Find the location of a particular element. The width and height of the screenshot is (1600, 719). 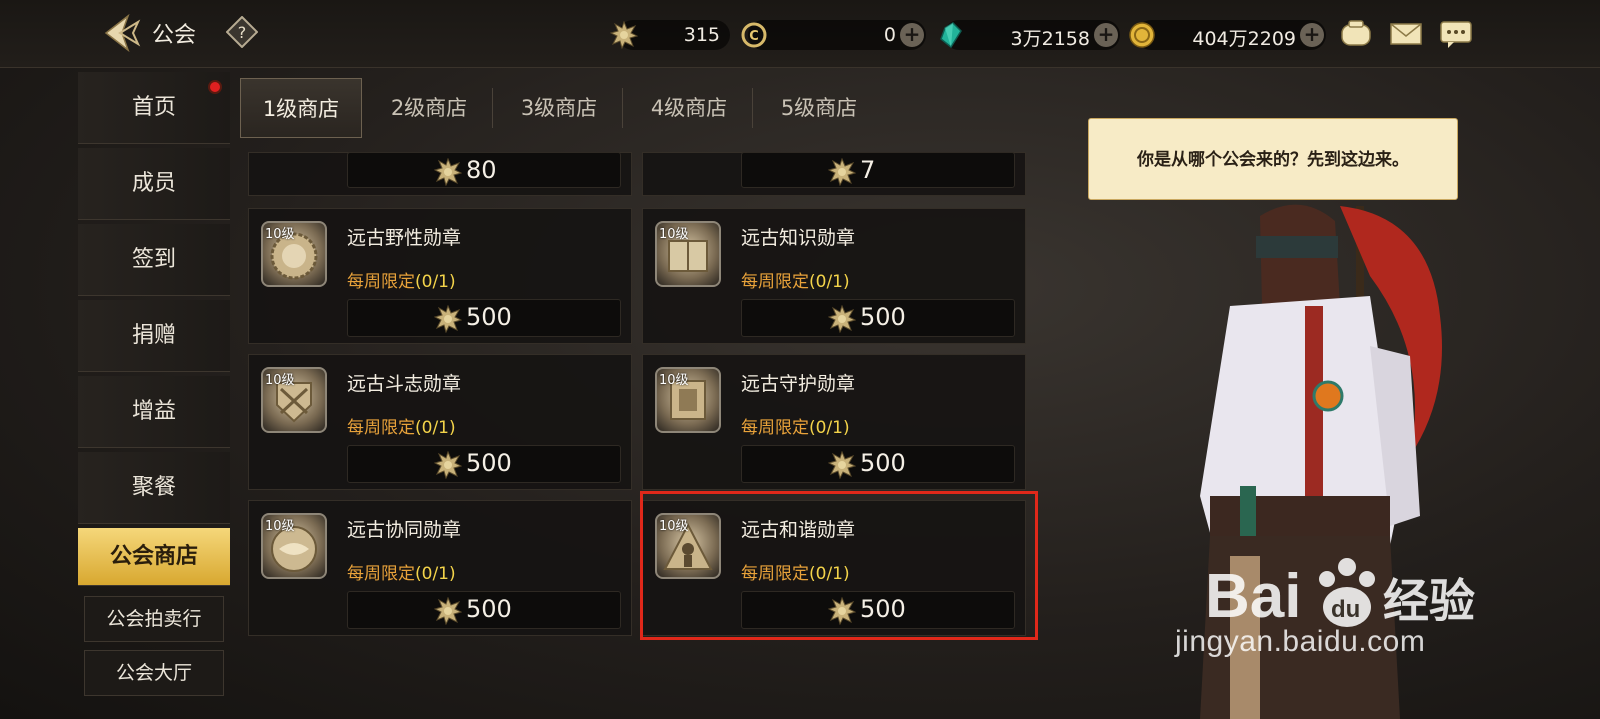

shop-item-card: 10级 远古守护勋章 每周限定(0/1) 500 is located at coordinates (834, 422).